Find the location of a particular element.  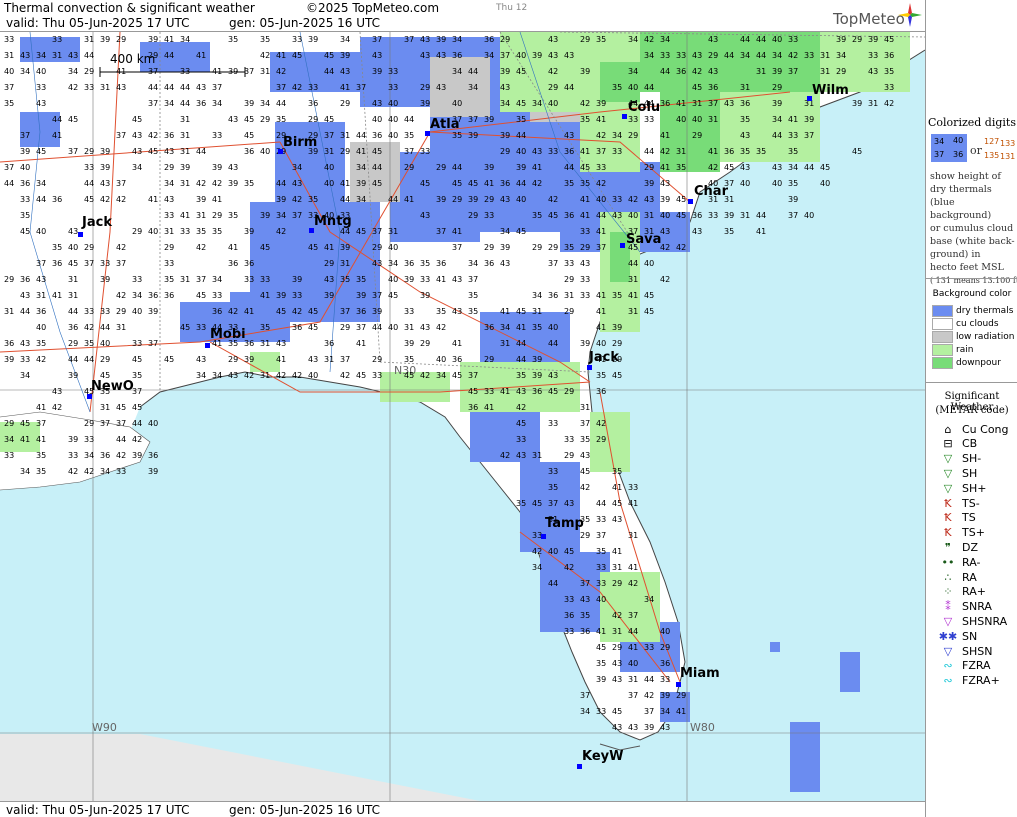

city-wilm: Wilm is located at coordinates (830, 90).